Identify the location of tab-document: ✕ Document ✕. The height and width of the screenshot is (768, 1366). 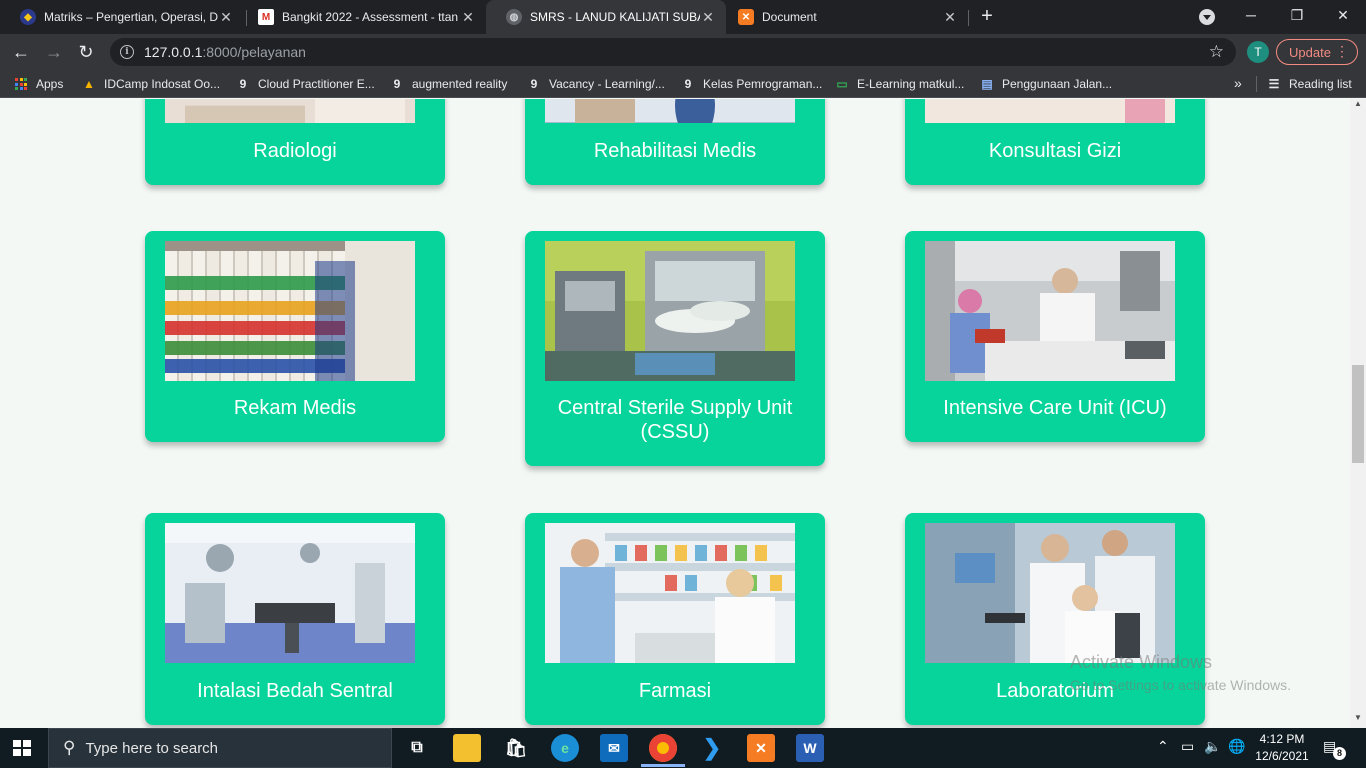
(843, 17).